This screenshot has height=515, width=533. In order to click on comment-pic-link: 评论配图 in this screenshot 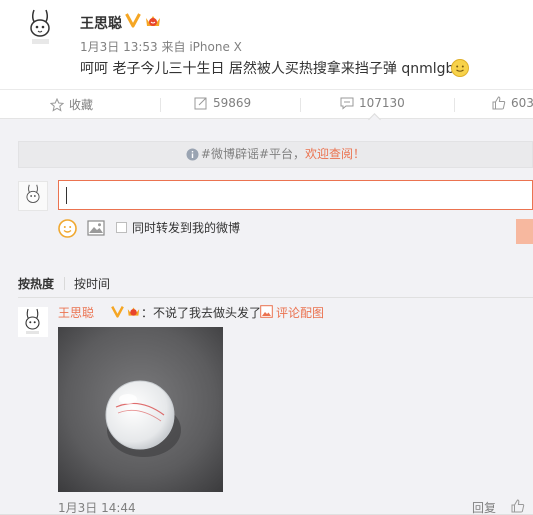, I will do `click(300, 312)`.